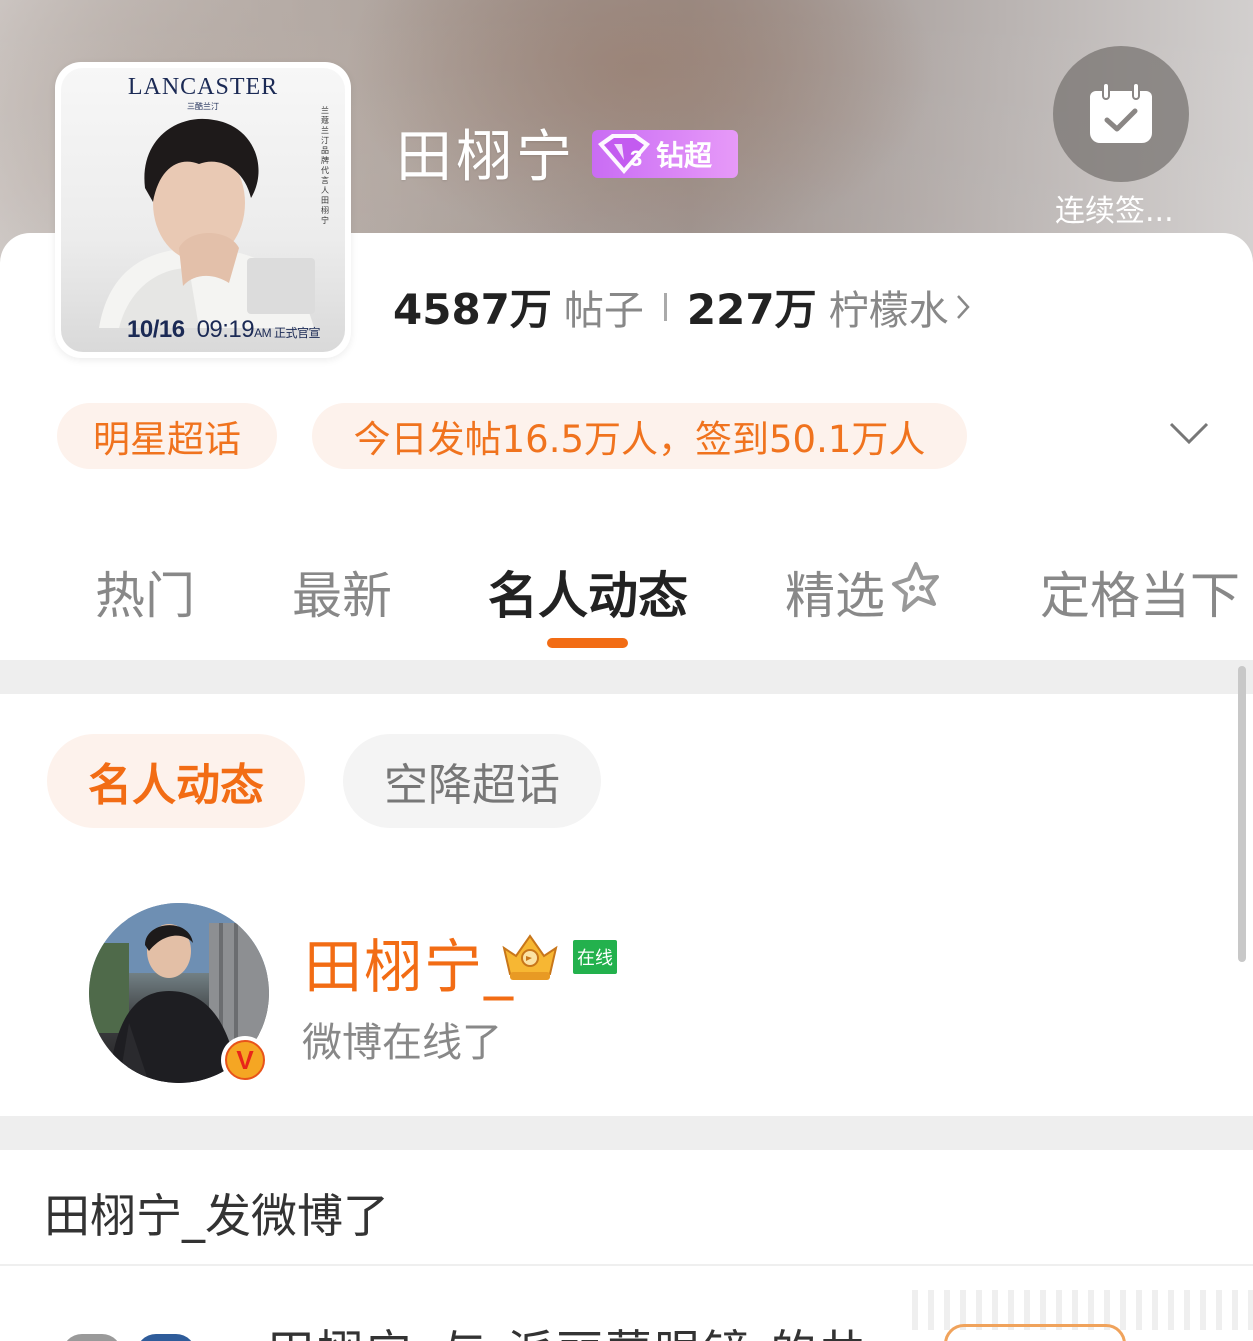 Image resolution: width=1253 pixels, height=1341 pixels. What do you see at coordinates (167, 436) in the screenshot?
I see `category-chip: 明星超话` at bounding box center [167, 436].